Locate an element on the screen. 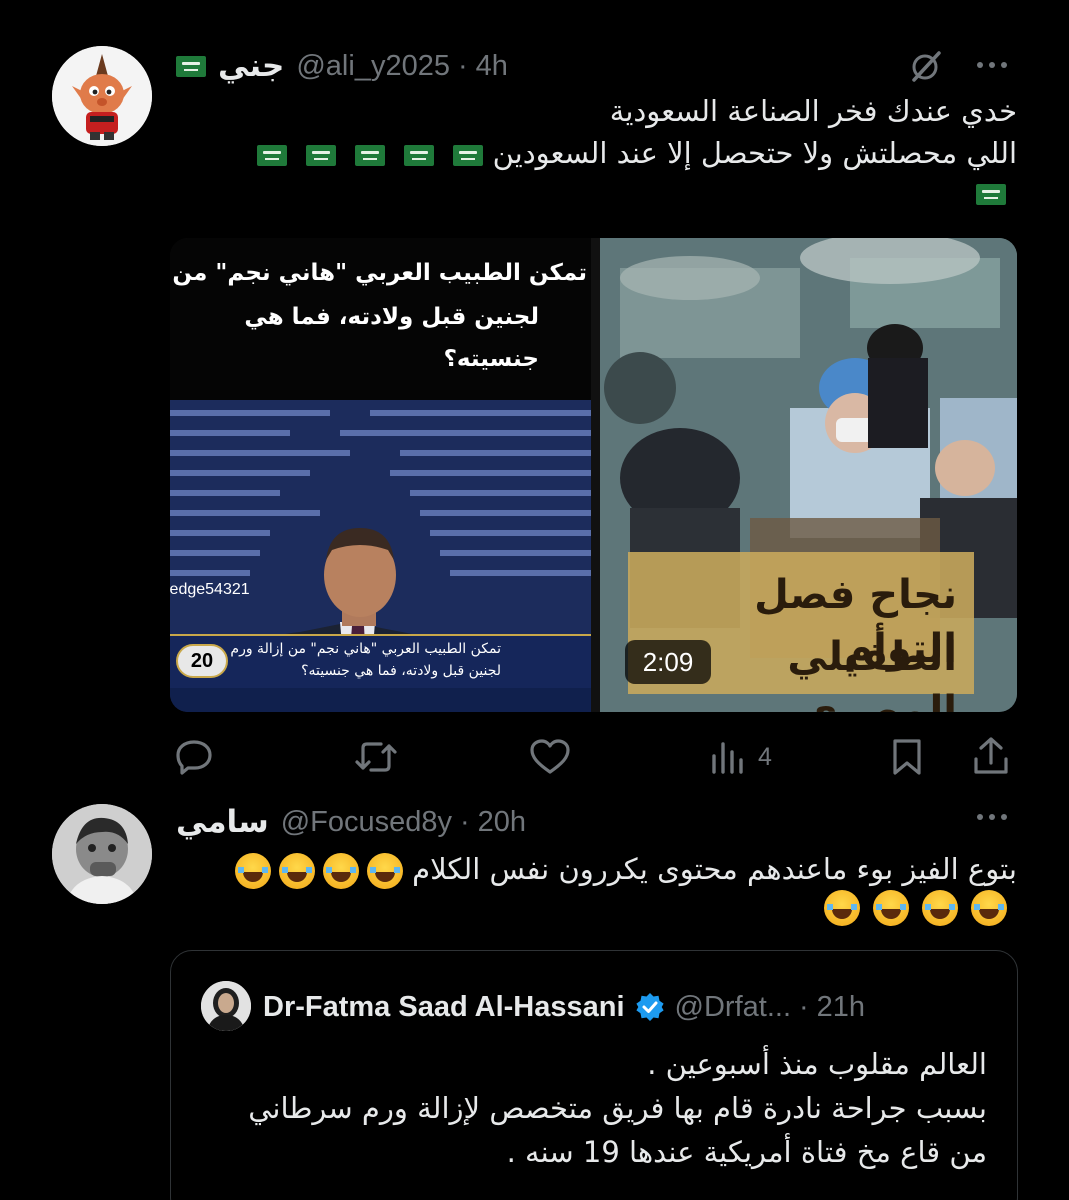 Image resolution: width=1069 pixels, height=1200 pixels. share-icon is located at coordinates (991, 755).